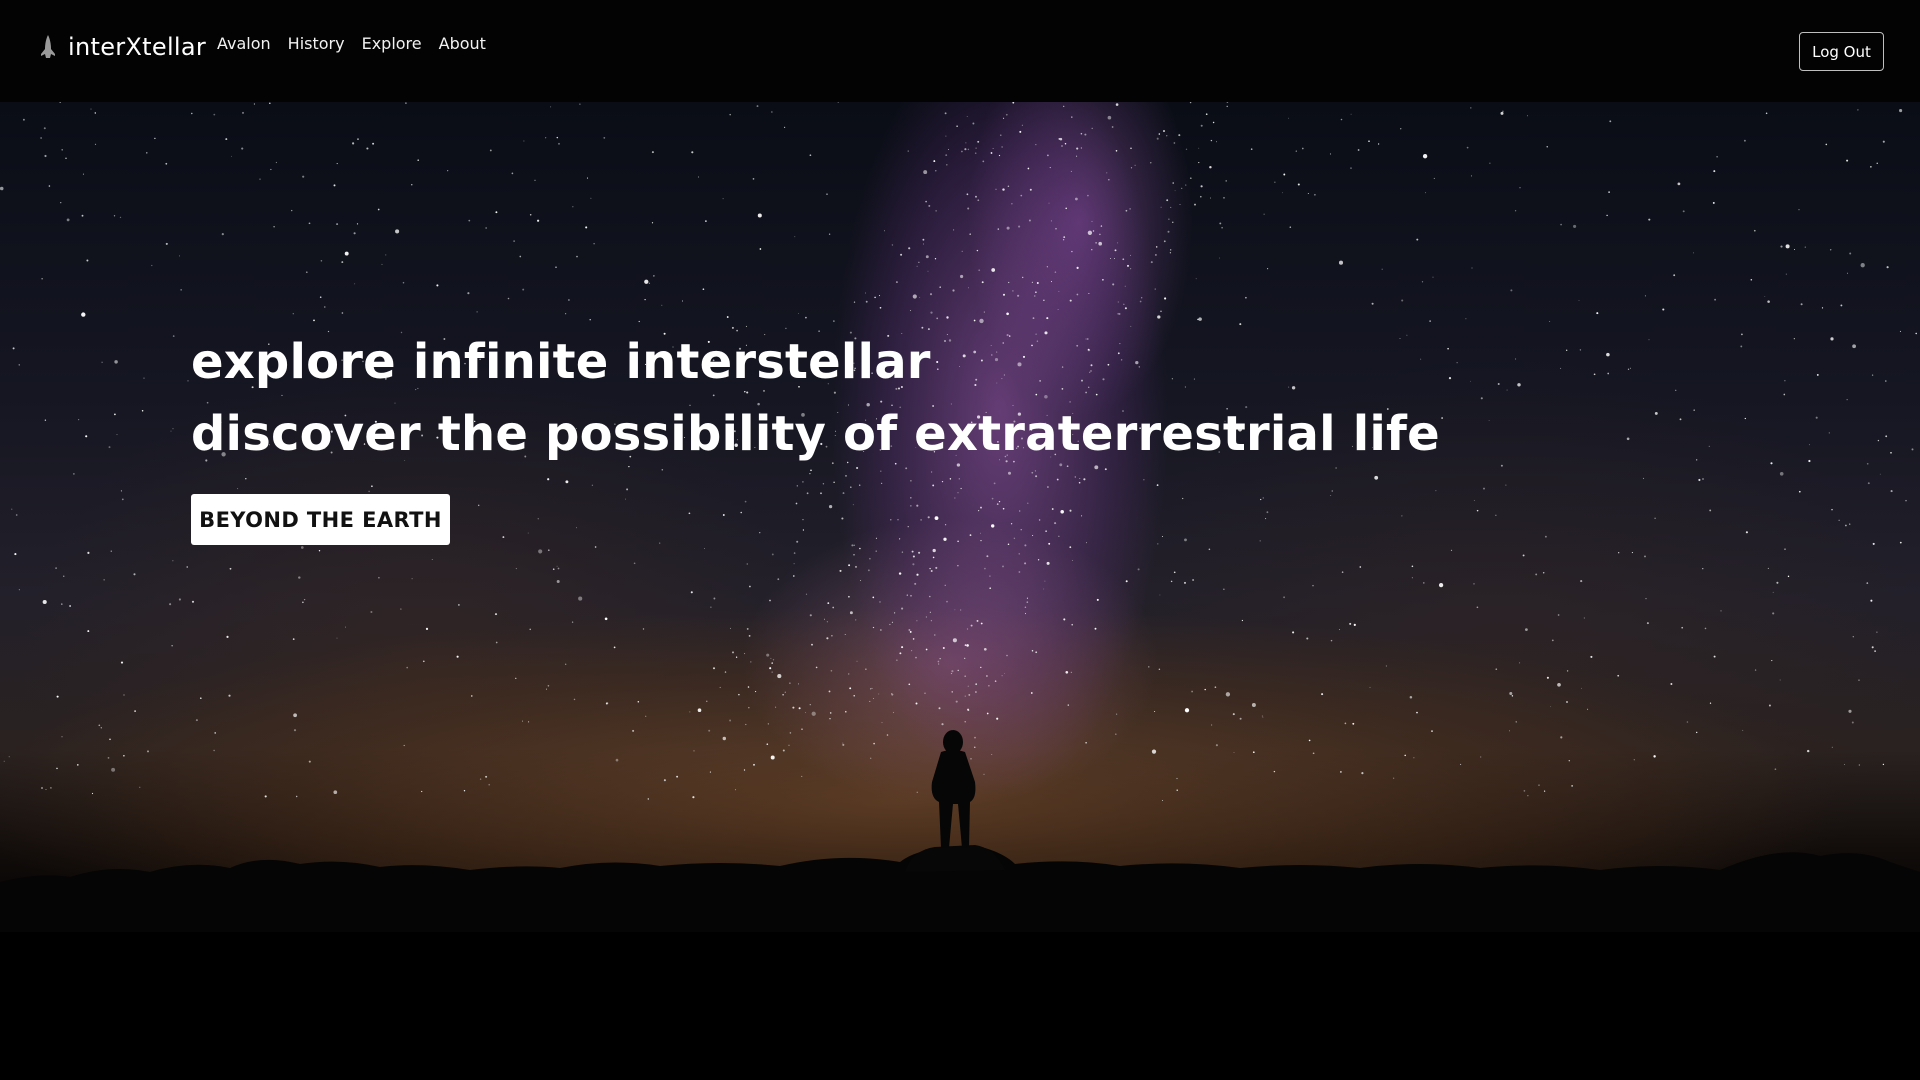 The width and height of the screenshot is (1920, 1080). What do you see at coordinates (953, 789) in the screenshot?
I see `person-silhouette` at bounding box center [953, 789].